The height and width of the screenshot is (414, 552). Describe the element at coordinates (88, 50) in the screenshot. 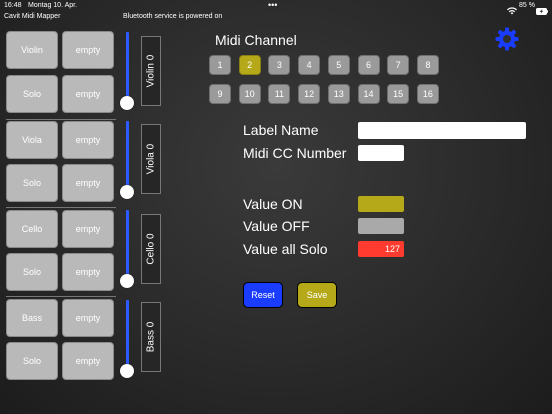

I see `cc-button-violin: empty` at that location.